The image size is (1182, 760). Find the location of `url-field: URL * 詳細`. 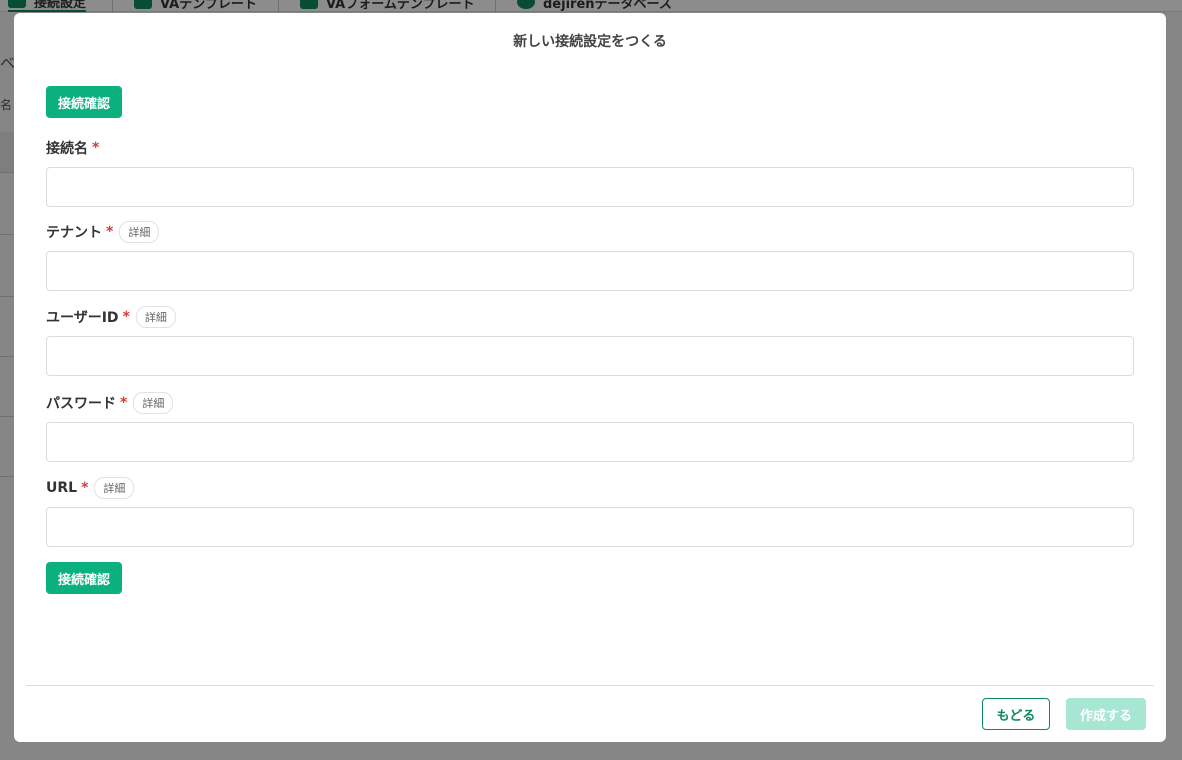

url-field: URL * 詳細 is located at coordinates (590, 512).